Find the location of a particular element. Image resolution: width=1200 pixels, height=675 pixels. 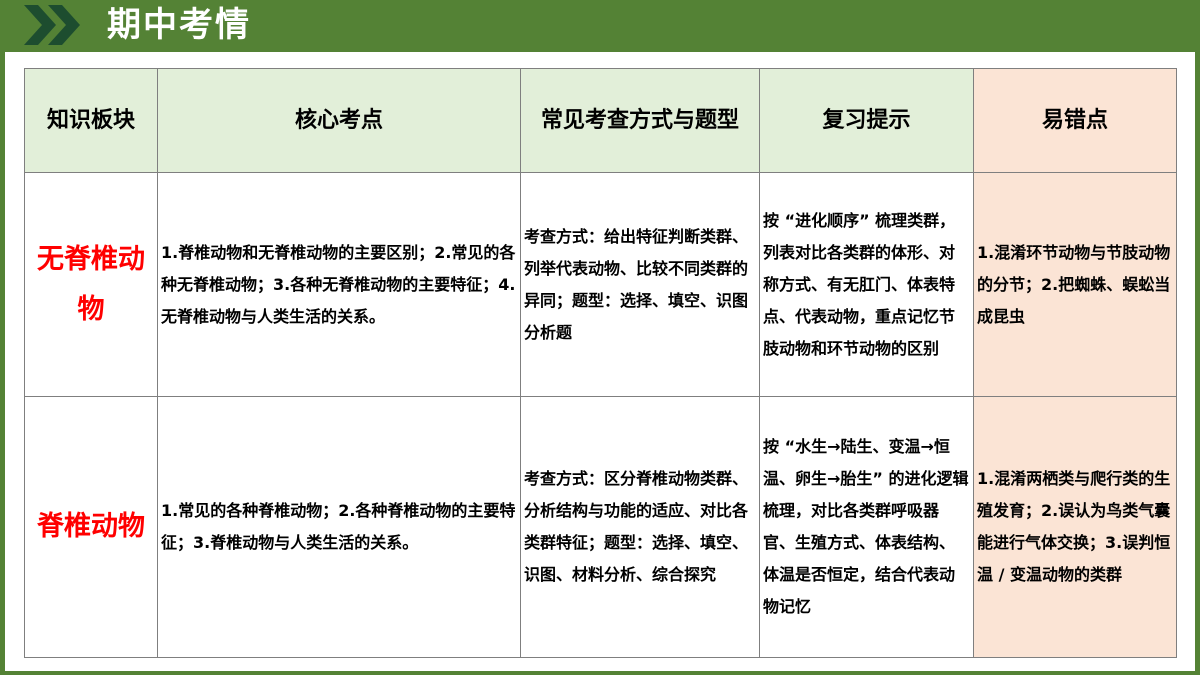

row-error-points: 1.混淆环节动物与节肢动物的分节；2.把蜘蛛、蜈蚣当成昆虫 is located at coordinates (1075, 284).